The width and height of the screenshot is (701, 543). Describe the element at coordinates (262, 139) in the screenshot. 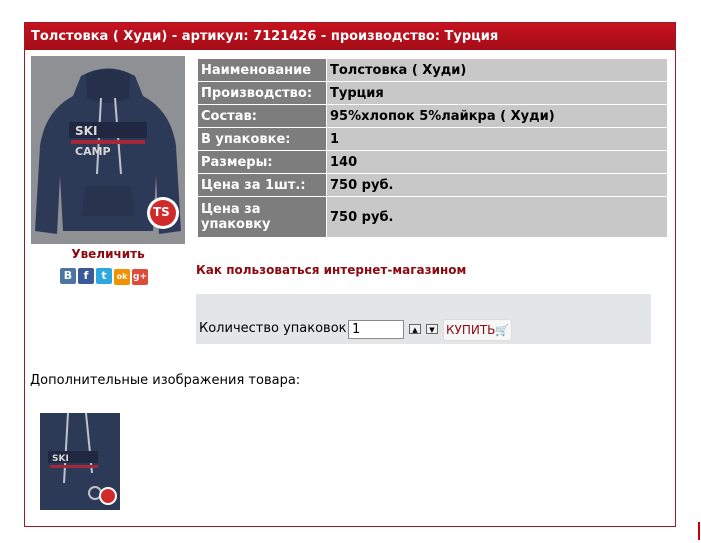

I see `property-key: В упаковке:` at that location.